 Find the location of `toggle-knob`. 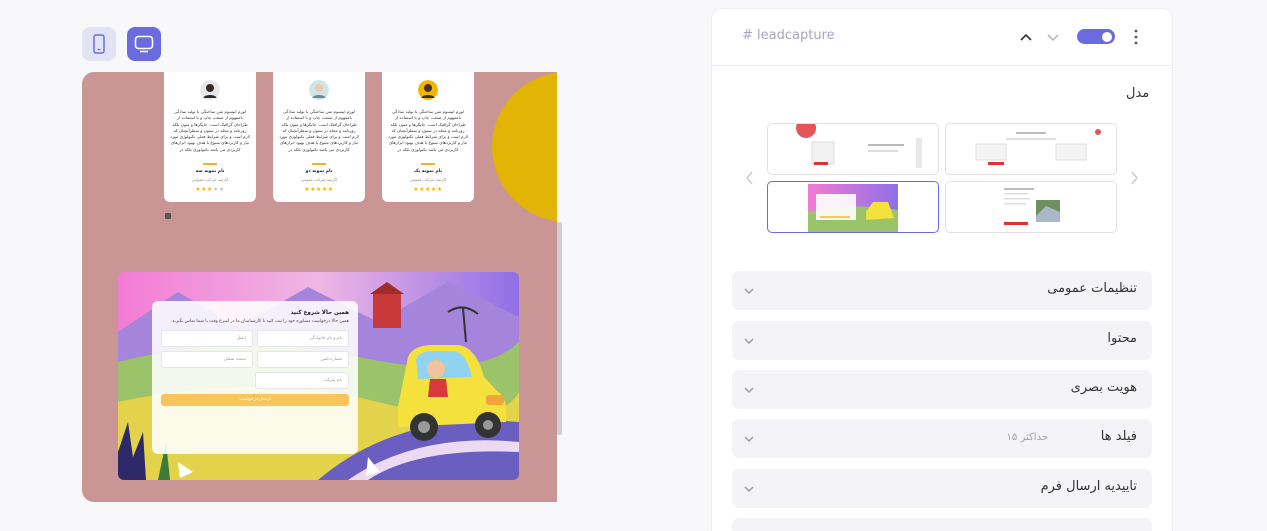

toggle-knob is located at coordinates (1107, 36).